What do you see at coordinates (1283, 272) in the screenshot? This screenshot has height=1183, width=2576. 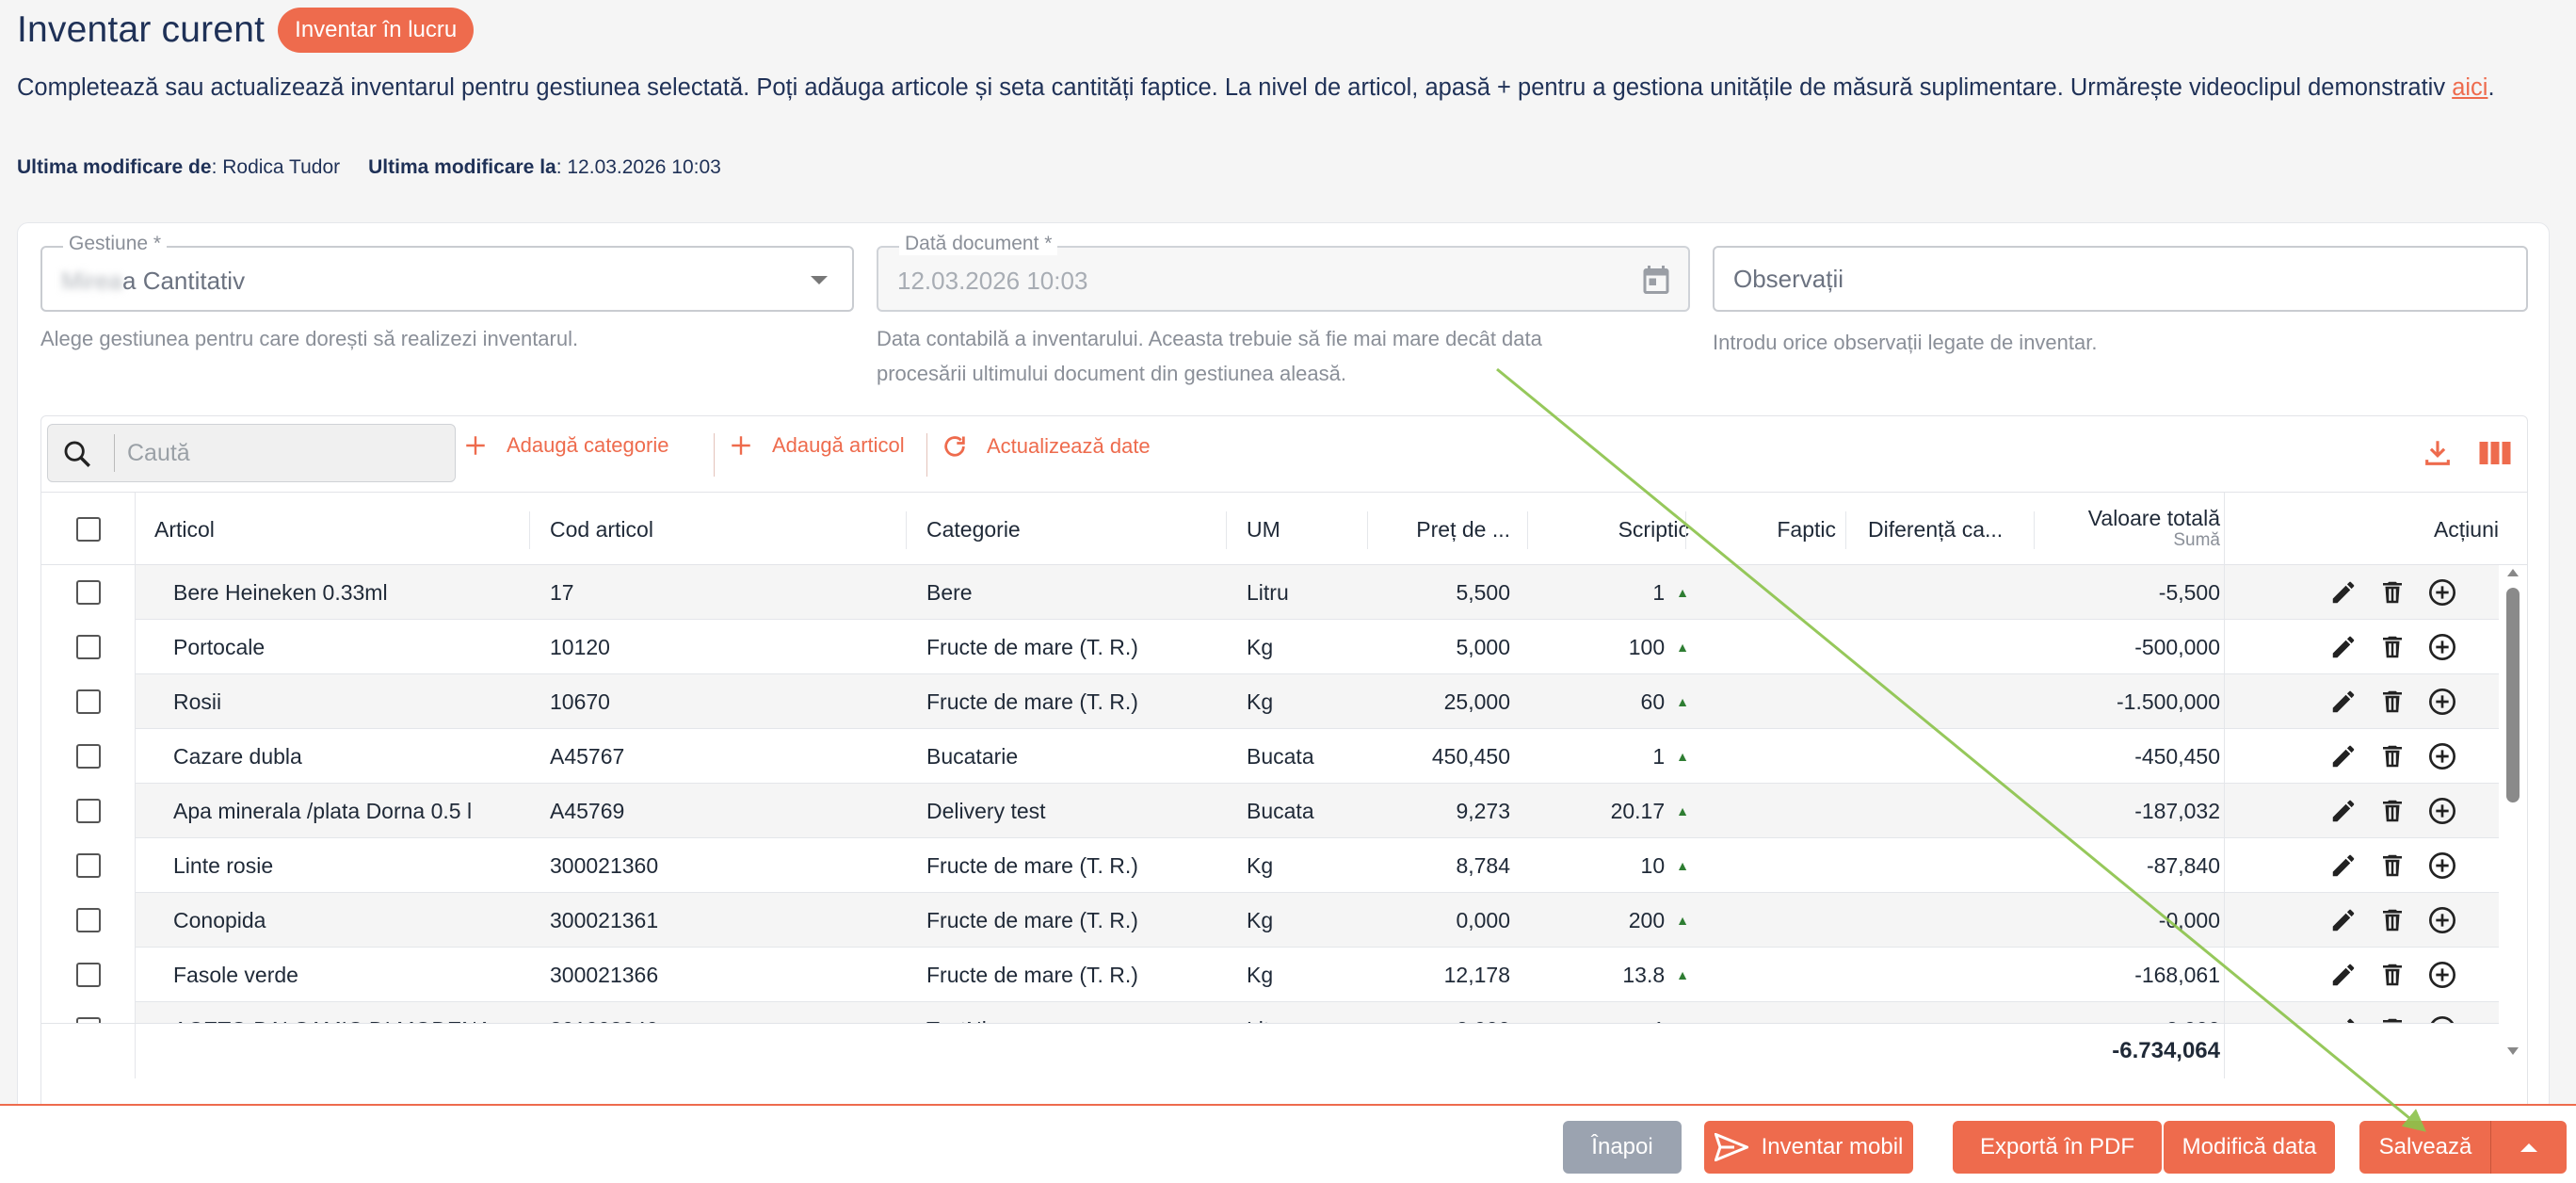 I see `document-date-field: Dată document * 12.03.2026 10:03` at bounding box center [1283, 272].